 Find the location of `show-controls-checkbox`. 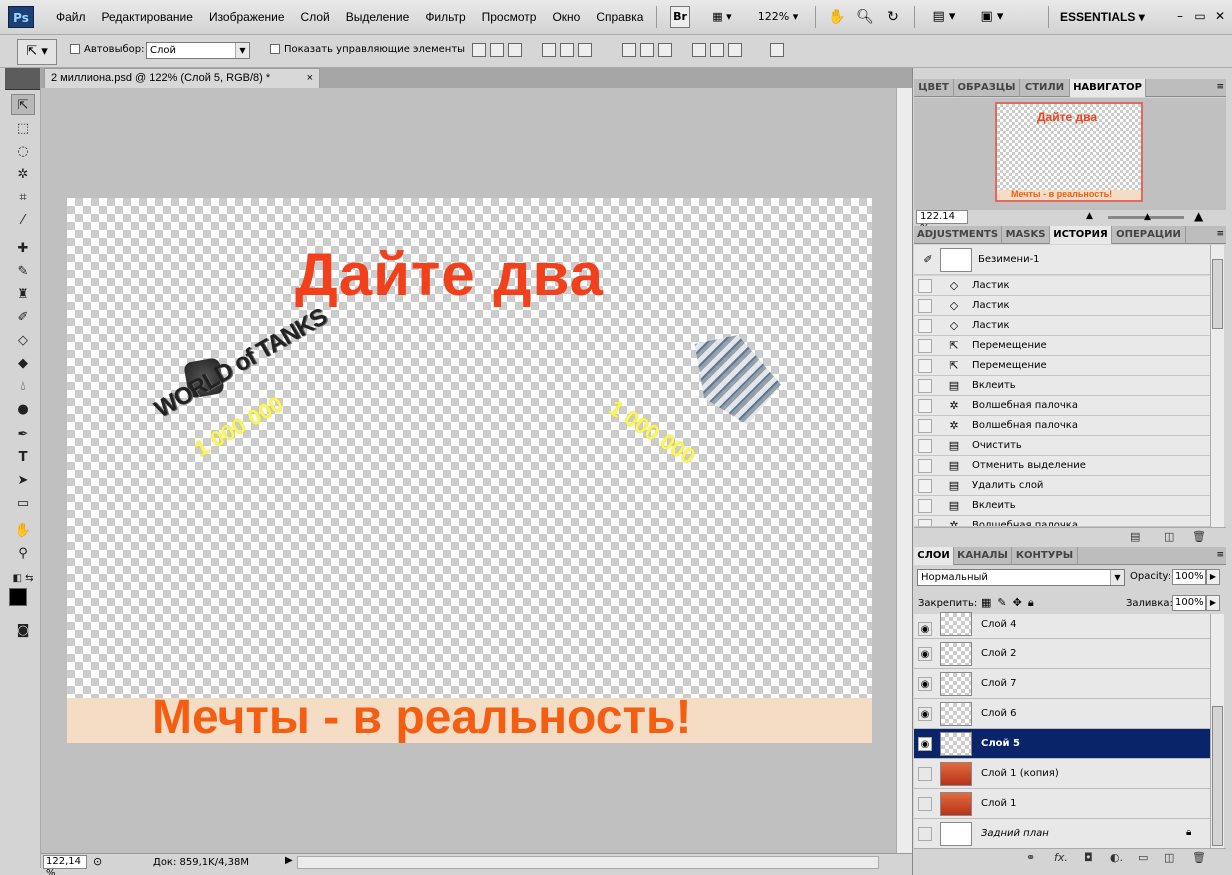

show-controls-checkbox is located at coordinates (275, 49).